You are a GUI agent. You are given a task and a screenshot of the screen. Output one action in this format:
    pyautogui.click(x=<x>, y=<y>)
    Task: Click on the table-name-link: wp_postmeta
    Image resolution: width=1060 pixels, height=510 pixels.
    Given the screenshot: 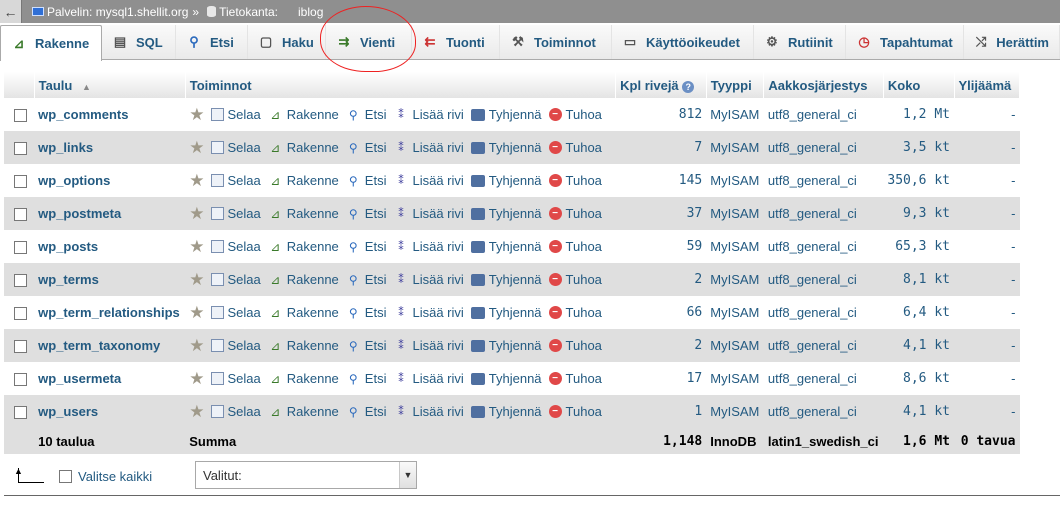 What is the action you would take?
    pyautogui.click(x=79, y=213)
    